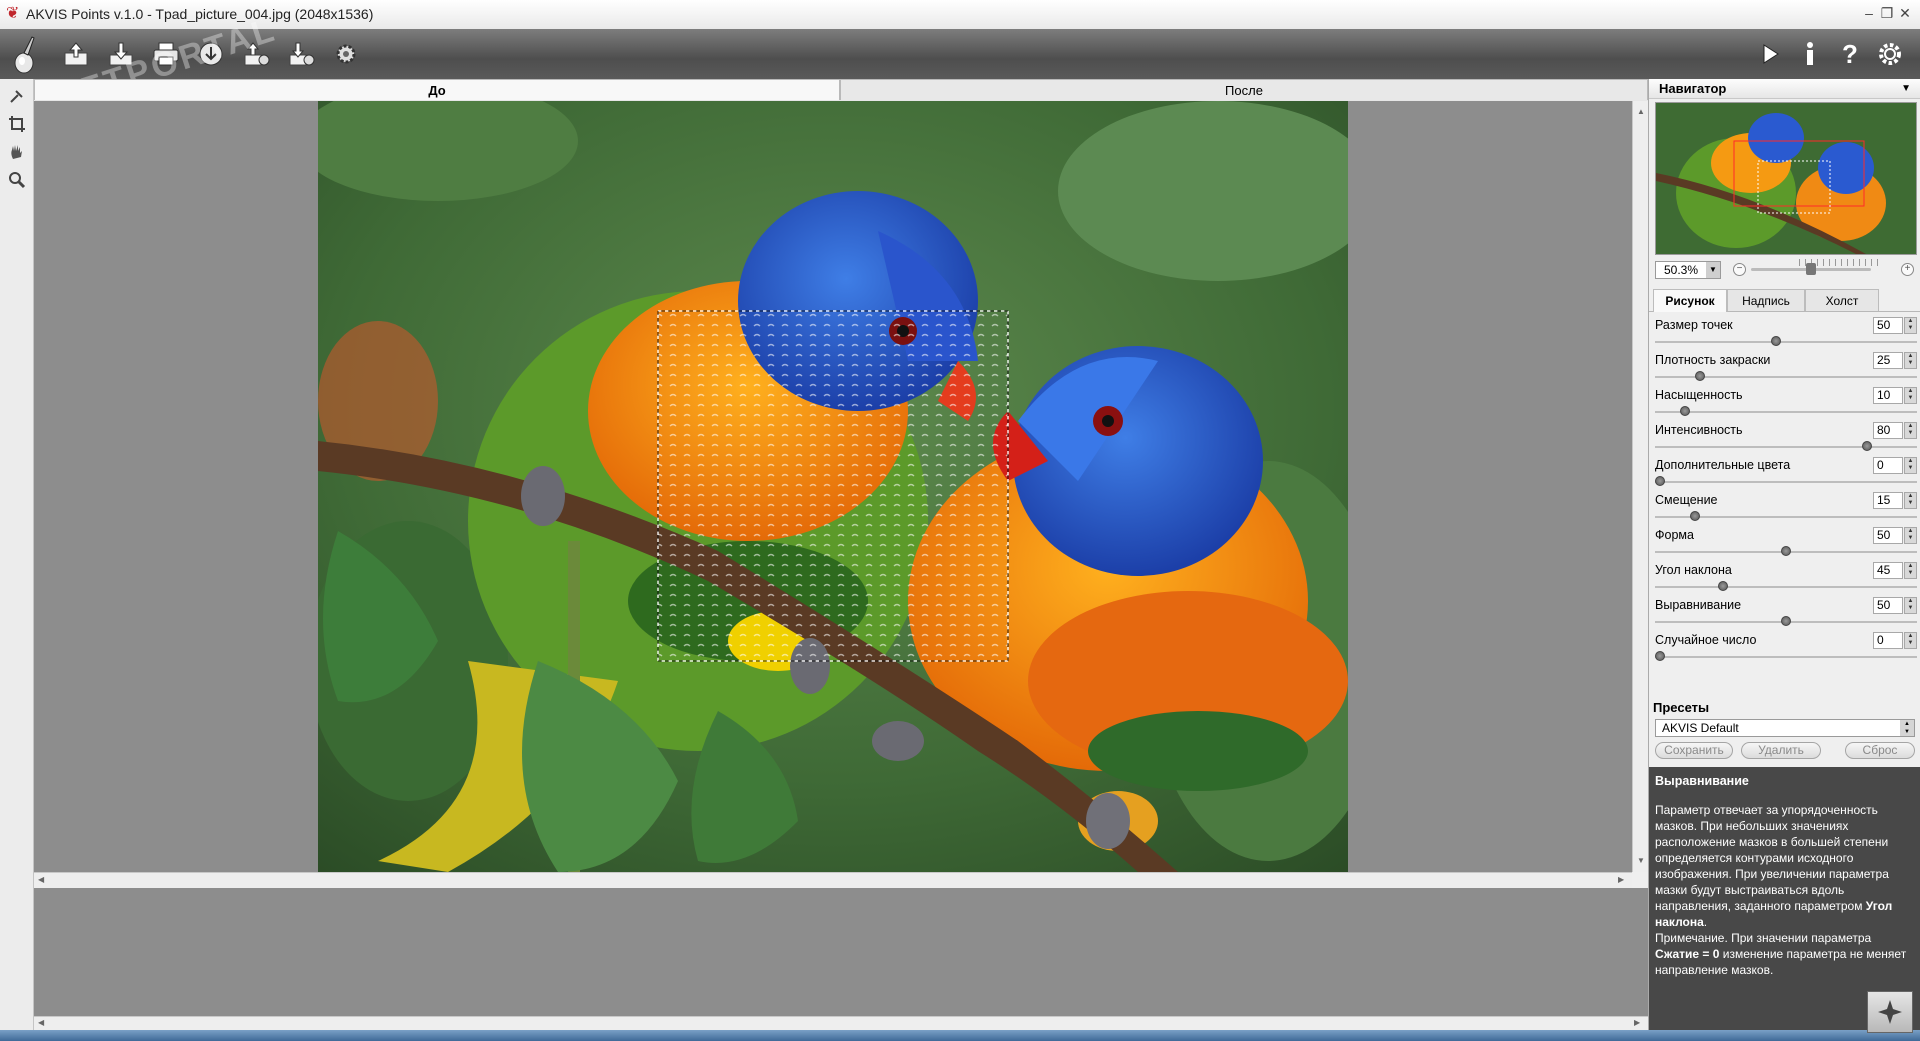 This screenshot has height=1041, width=1920. Describe the element at coordinates (1786, 577) in the screenshot. I see `param-row: Угол наклона 45 ▲ ▼` at that location.